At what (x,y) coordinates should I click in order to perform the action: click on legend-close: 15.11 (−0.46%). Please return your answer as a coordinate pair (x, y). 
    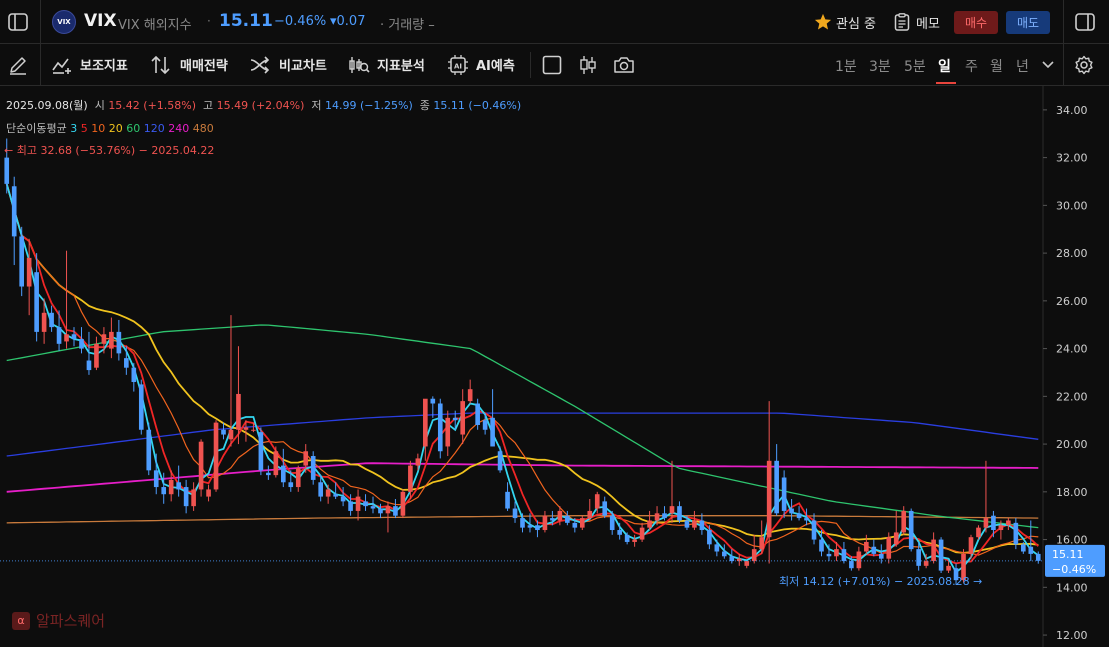
    Looking at the image, I should click on (477, 105).